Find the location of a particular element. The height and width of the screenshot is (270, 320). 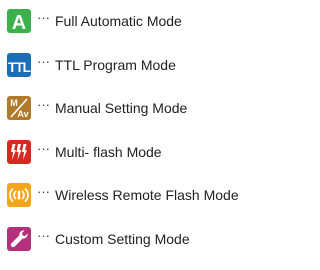

mode-label: TTL Program Mode is located at coordinates (115, 65).